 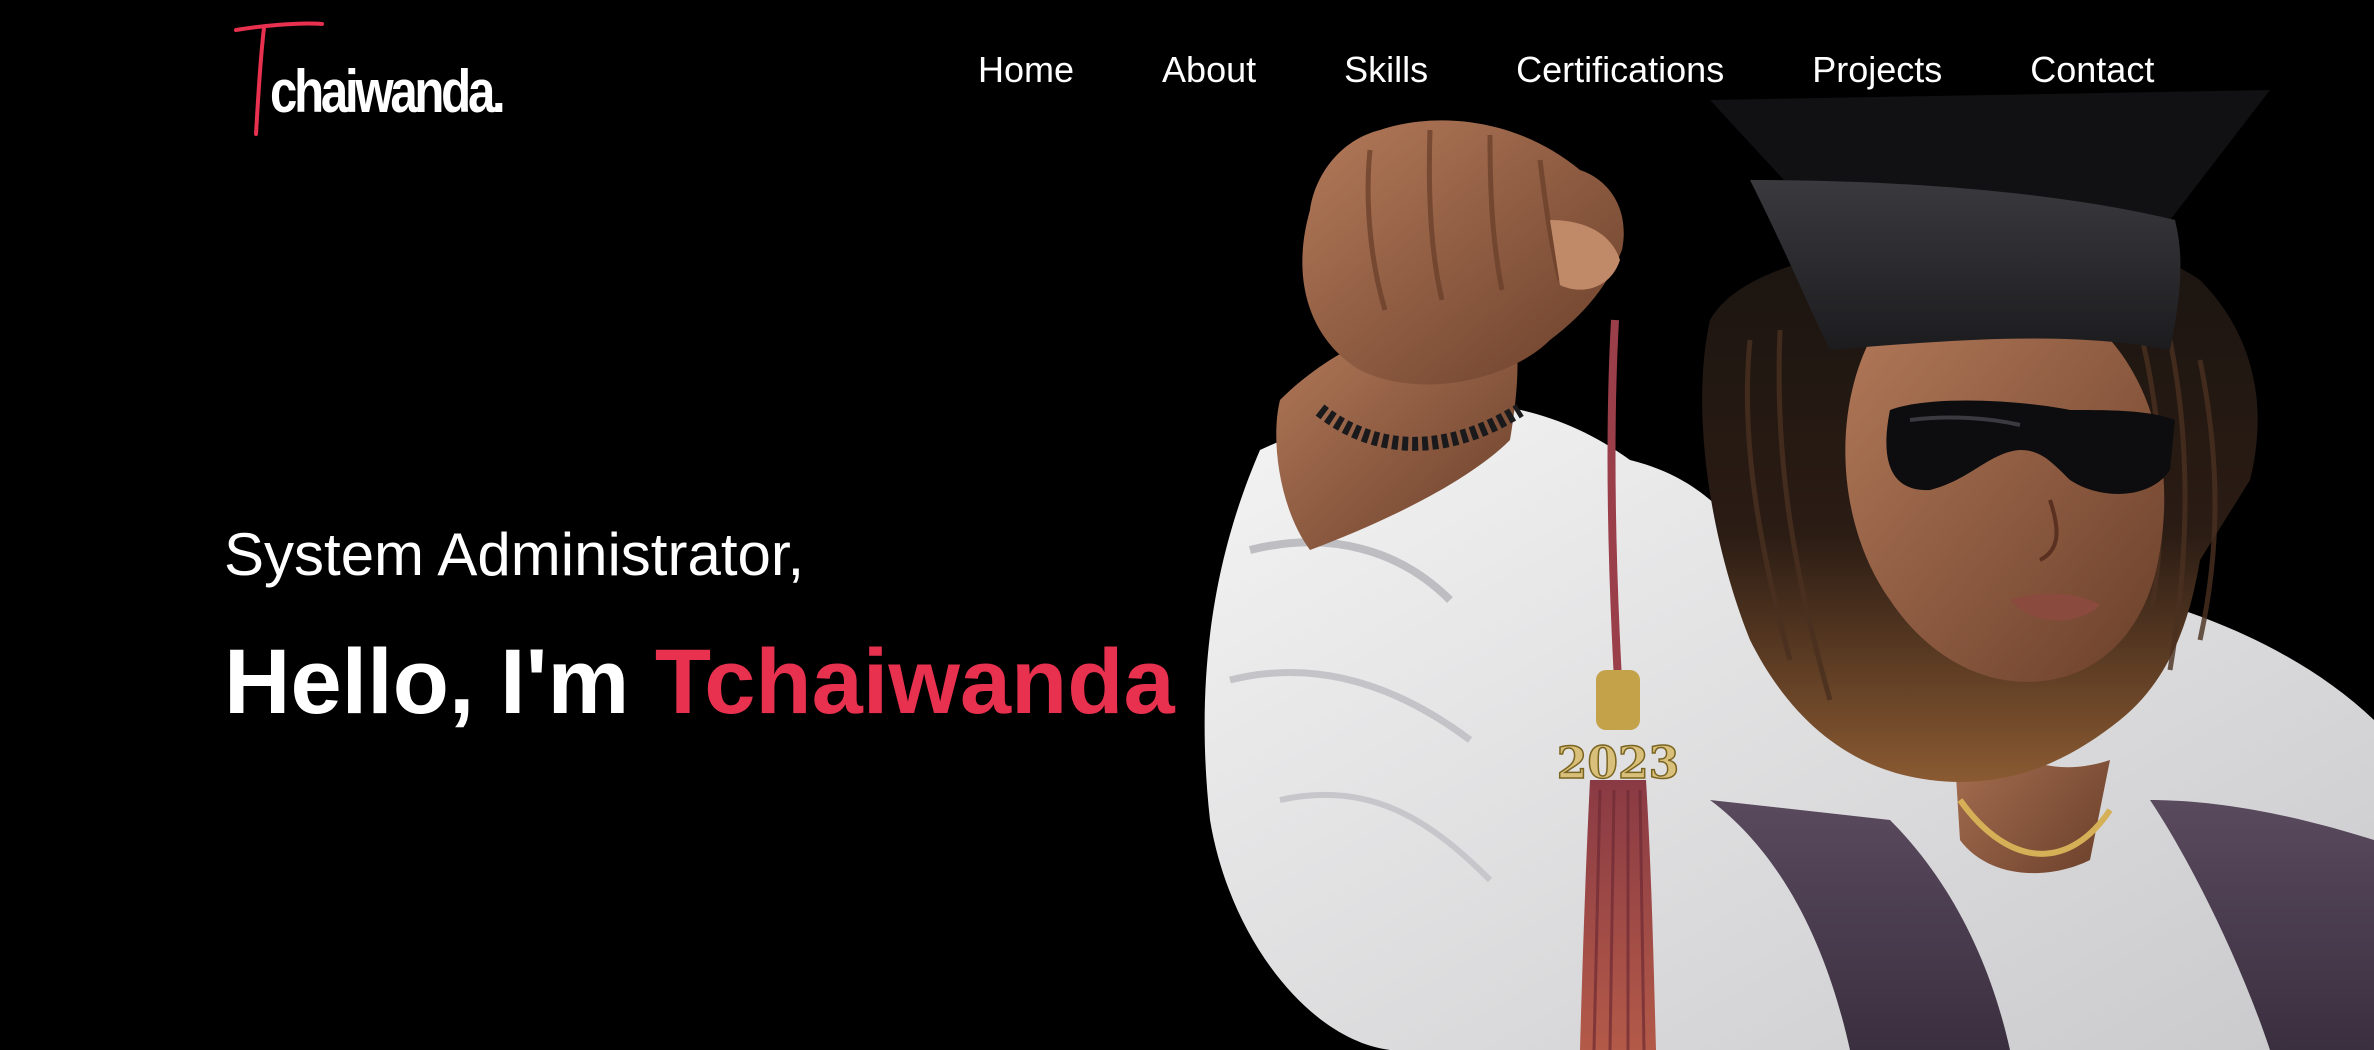 What do you see at coordinates (1209, 70) in the screenshot?
I see `nav-link-about: About` at bounding box center [1209, 70].